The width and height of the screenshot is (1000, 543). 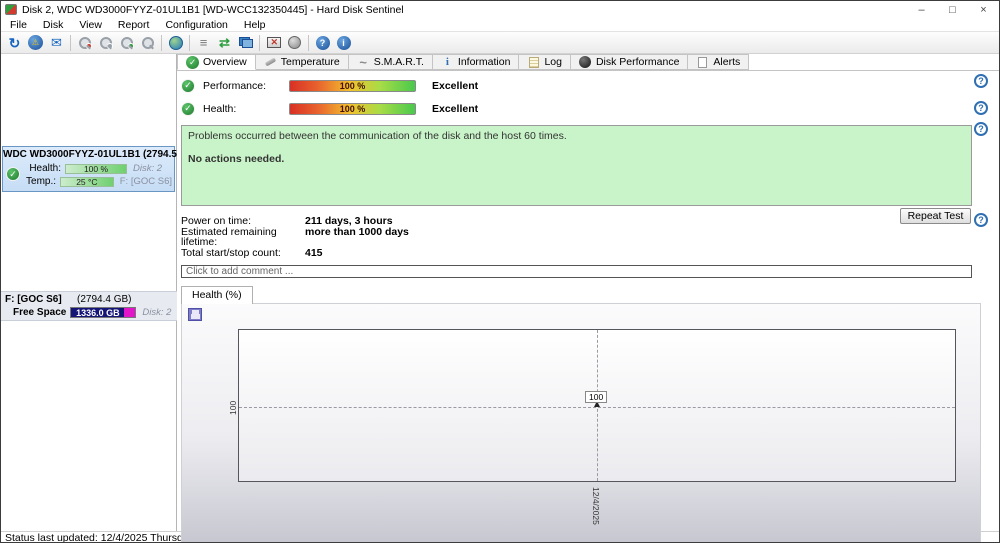 What do you see at coordinates (41, 181) in the screenshot?
I see `disk-temp-label: Temp.:` at bounding box center [41, 181].